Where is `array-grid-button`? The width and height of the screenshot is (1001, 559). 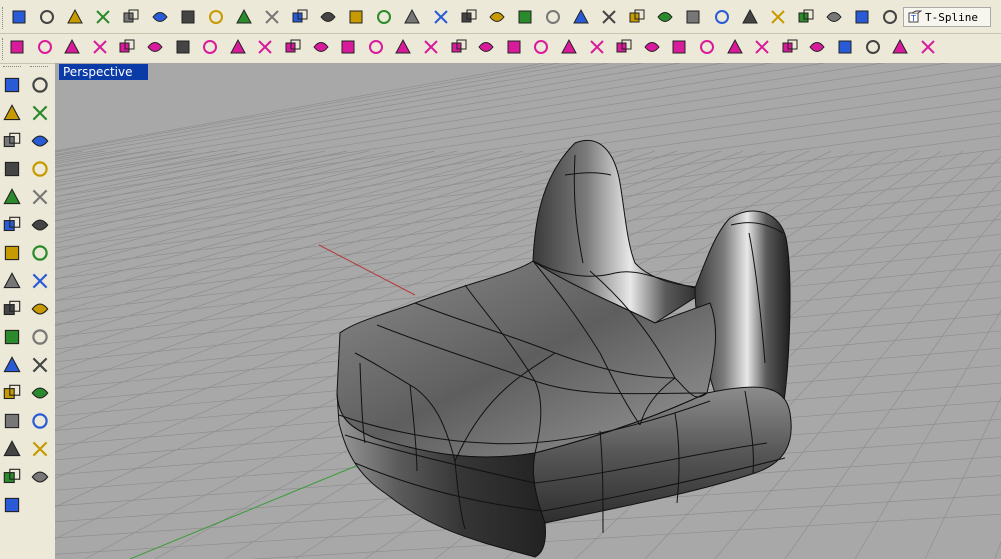
array-grid-button is located at coordinates (12, 478).